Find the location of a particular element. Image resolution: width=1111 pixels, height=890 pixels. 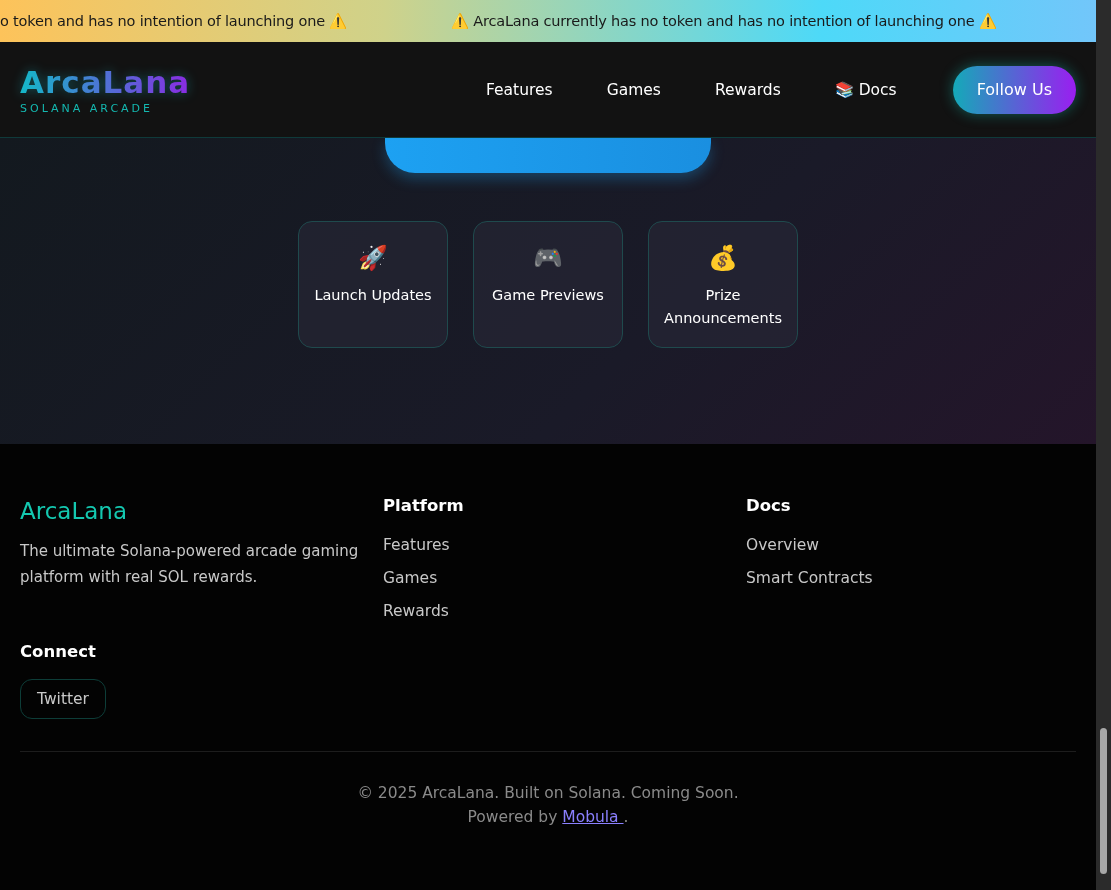

card-emoji: 🎮 is located at coordinates (548, 258).